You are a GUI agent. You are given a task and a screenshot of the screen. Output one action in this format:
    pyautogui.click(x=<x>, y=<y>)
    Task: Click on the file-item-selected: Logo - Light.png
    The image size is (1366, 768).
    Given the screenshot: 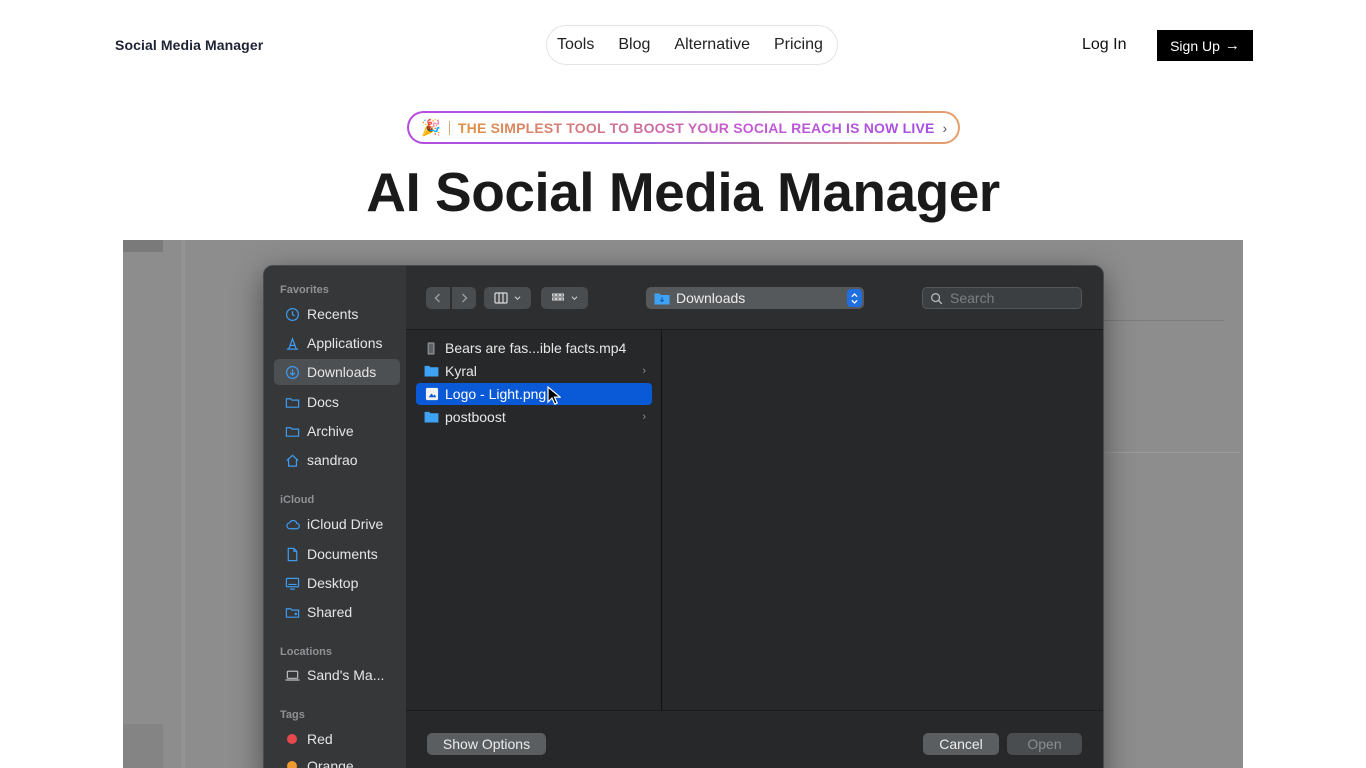 What is the action you would take?
    pyautogui.click(x=534, y=394)
    